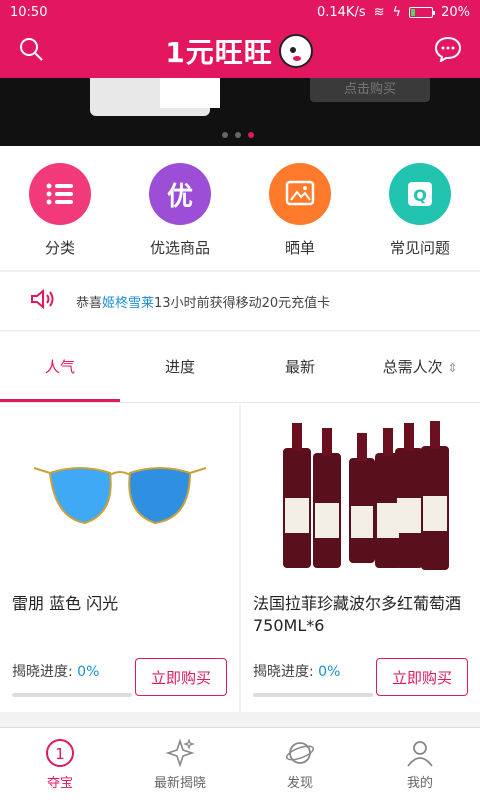 The image size is (480, 800). I want to click on qa-icon: Q, so click(420, 194).